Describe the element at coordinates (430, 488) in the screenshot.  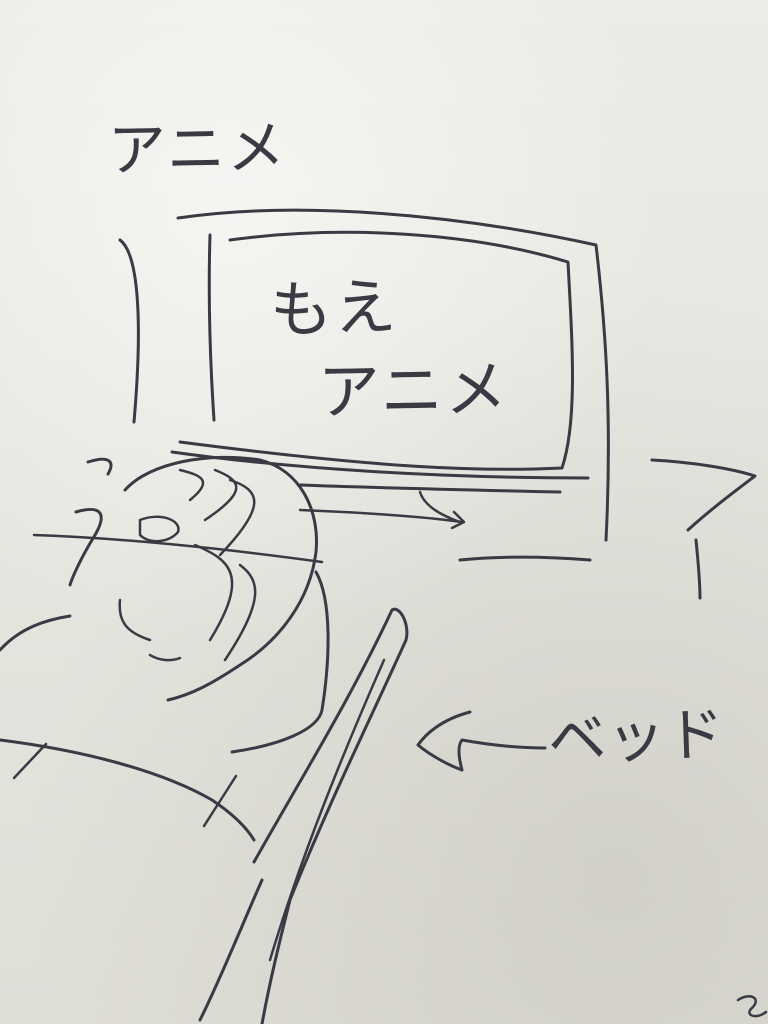
I see `tv-stand-line` at that location.